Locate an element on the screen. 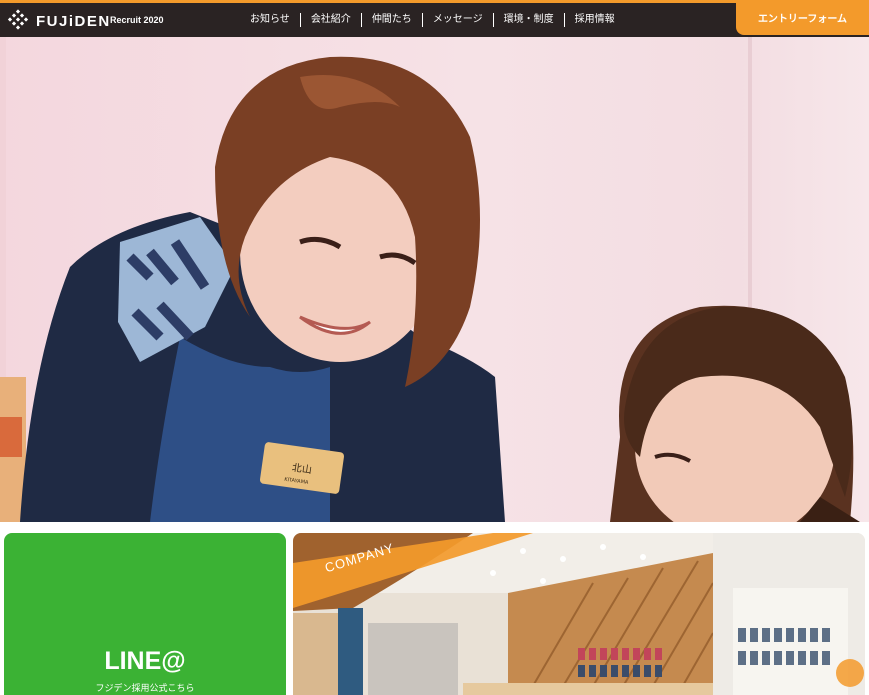 The image size is (869, 695). line-card: LINE@ フジデン採用公式こちら is located at coordinates (145, 614).